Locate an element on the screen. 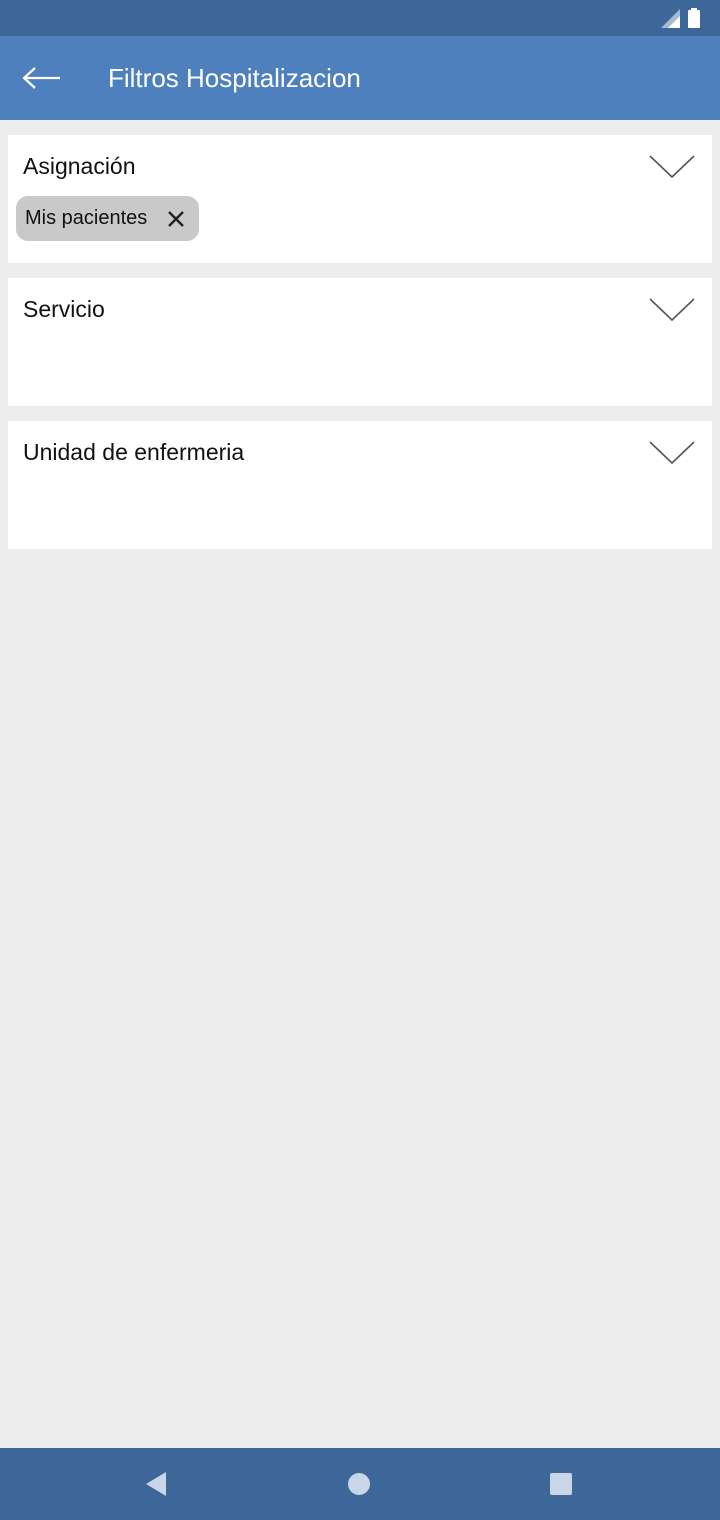 The height and width of the screenshot is (1520, 720). navigation-bar is located at coordinates (360, 1484).